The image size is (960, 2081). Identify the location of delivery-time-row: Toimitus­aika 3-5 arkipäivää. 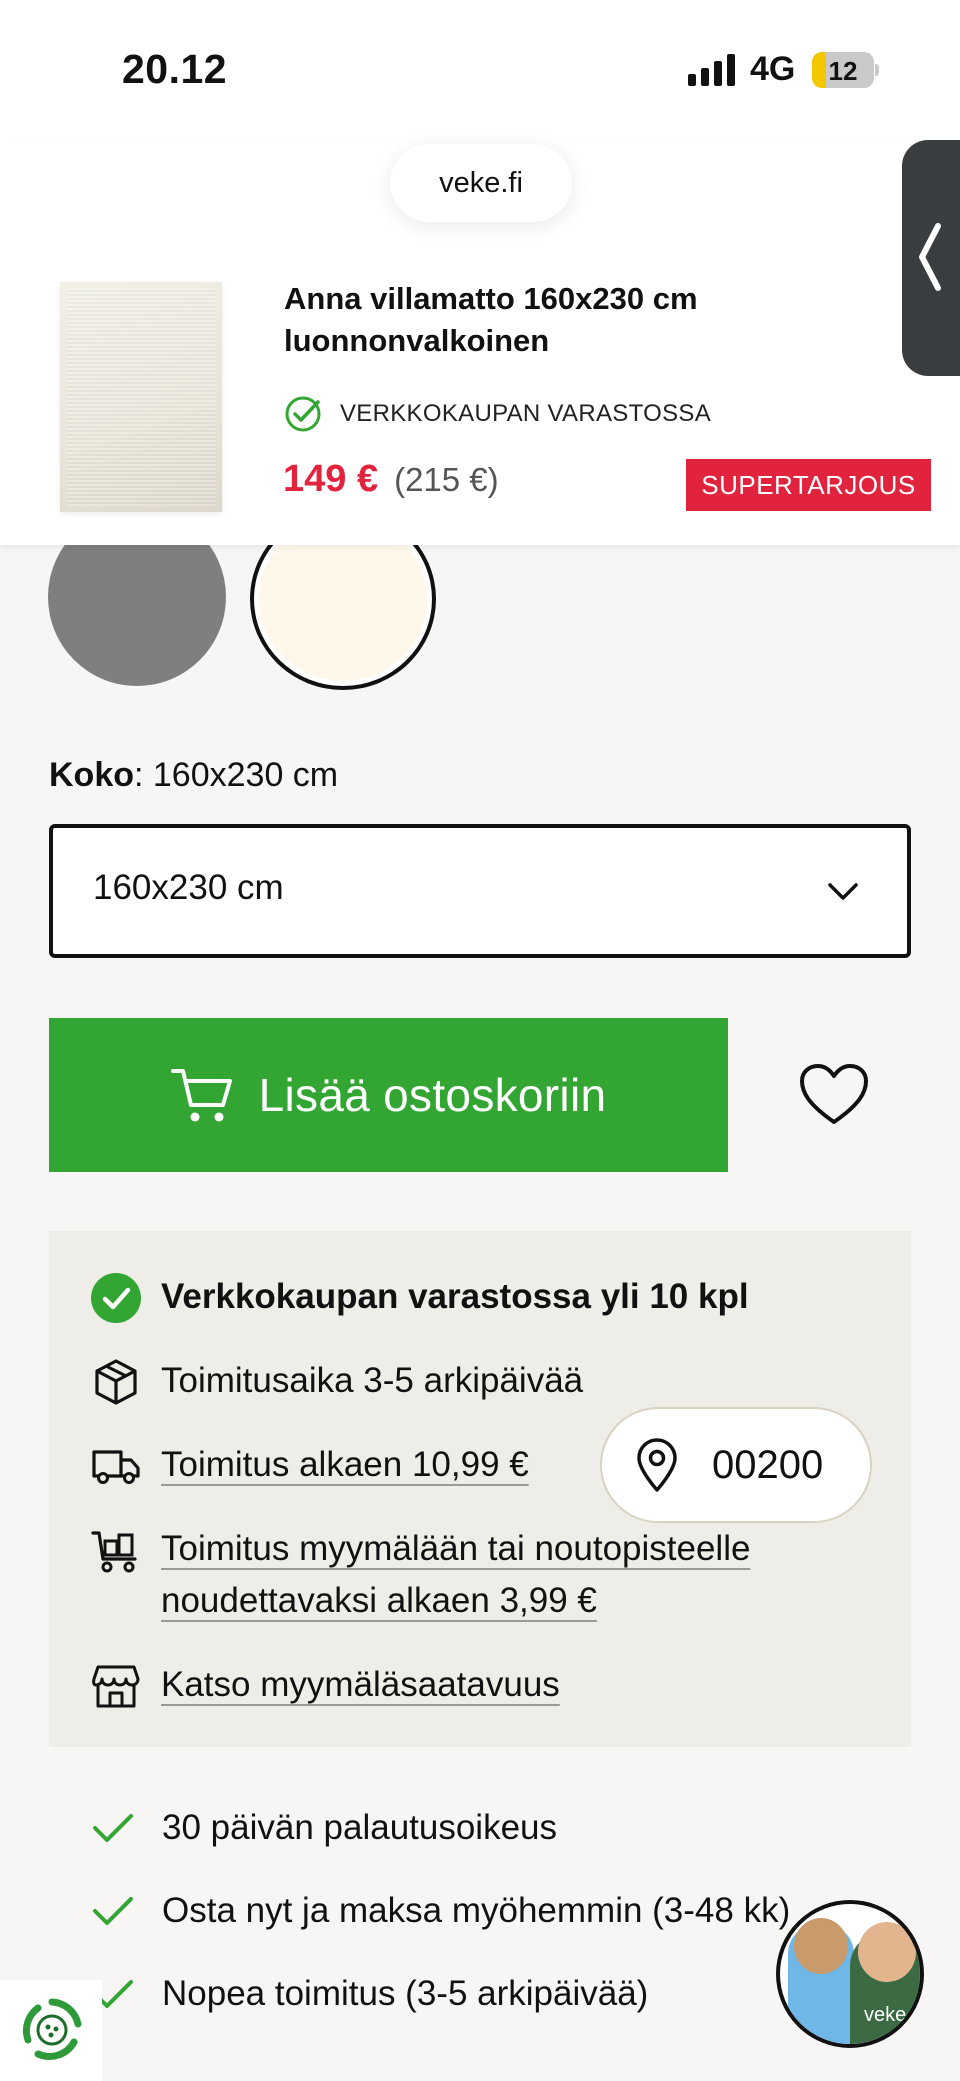
(336, 1382).